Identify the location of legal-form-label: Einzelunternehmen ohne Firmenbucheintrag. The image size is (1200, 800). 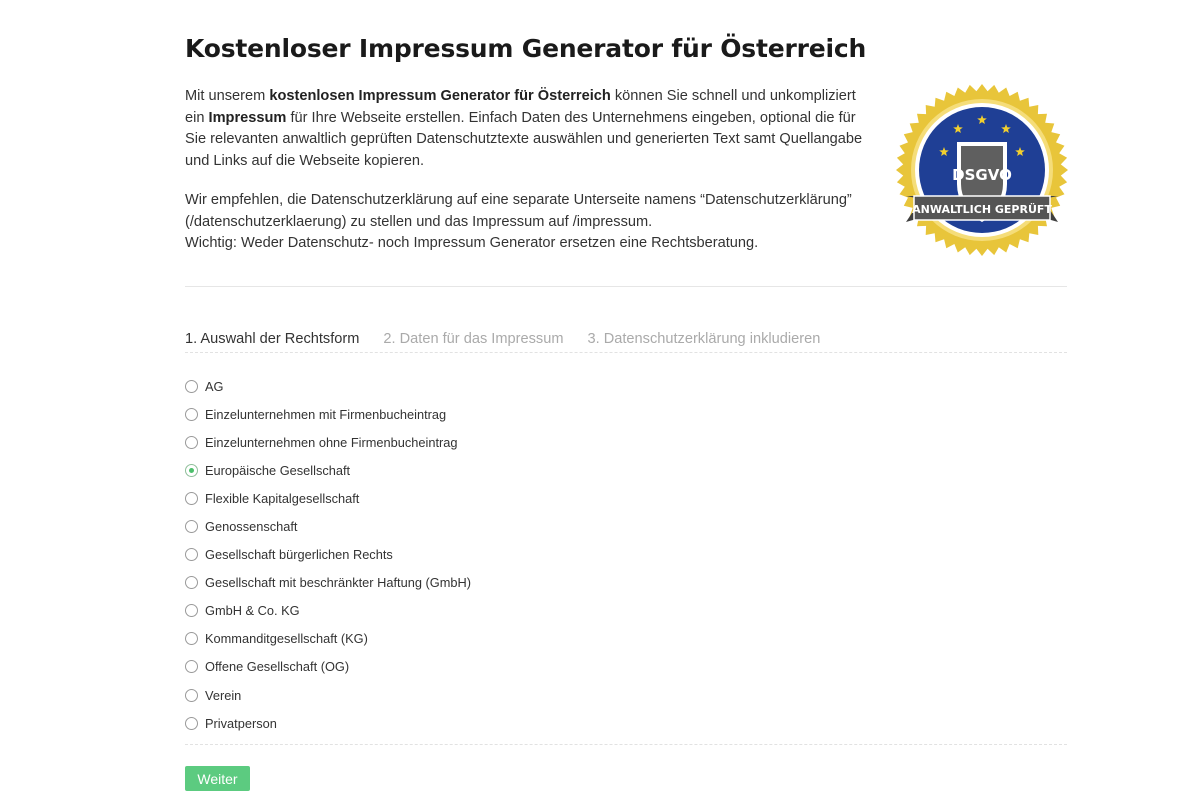
(331, 442).